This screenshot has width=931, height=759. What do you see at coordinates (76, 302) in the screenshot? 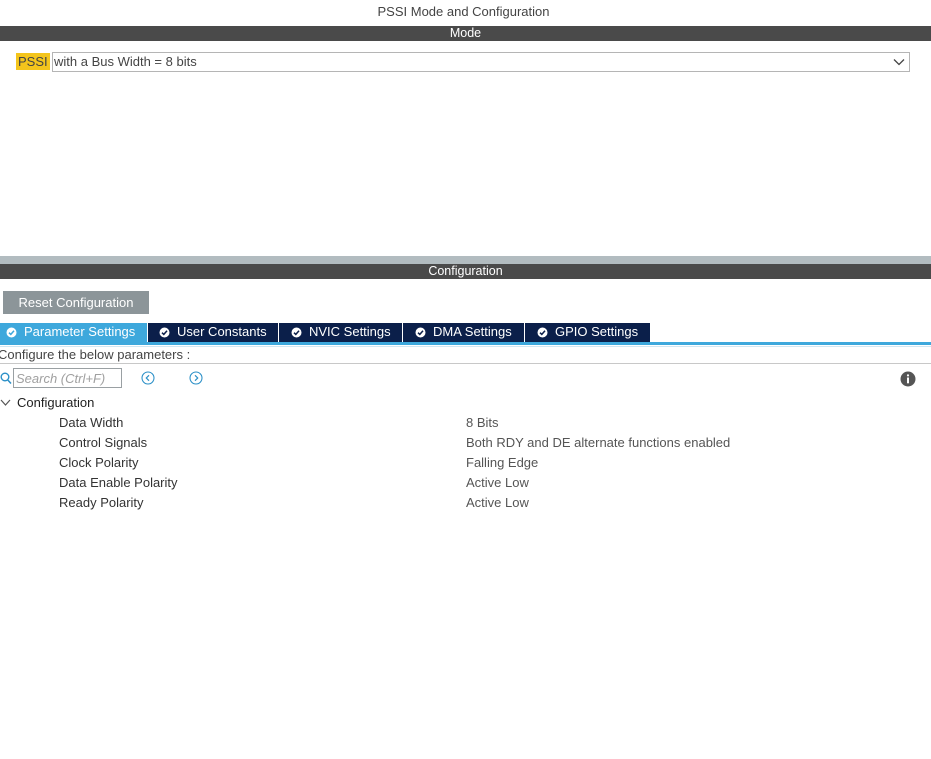
I see `reset-configuration-button: Reset Configuration` at bounding box center [76, 302].